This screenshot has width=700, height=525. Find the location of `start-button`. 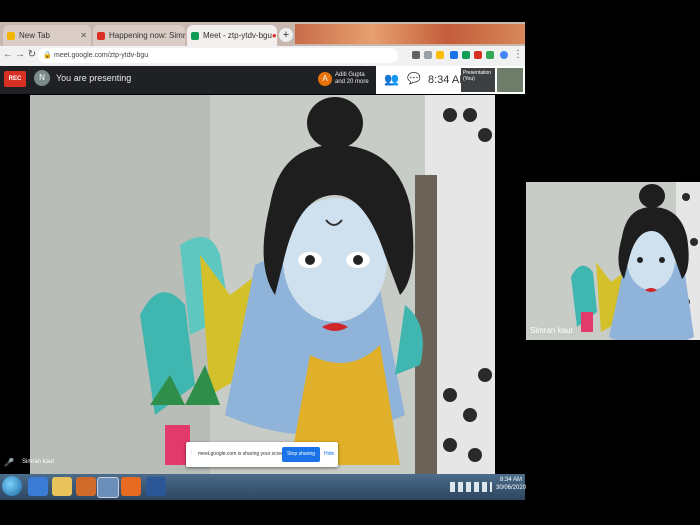

start-button is located at coordinates (12, 486).